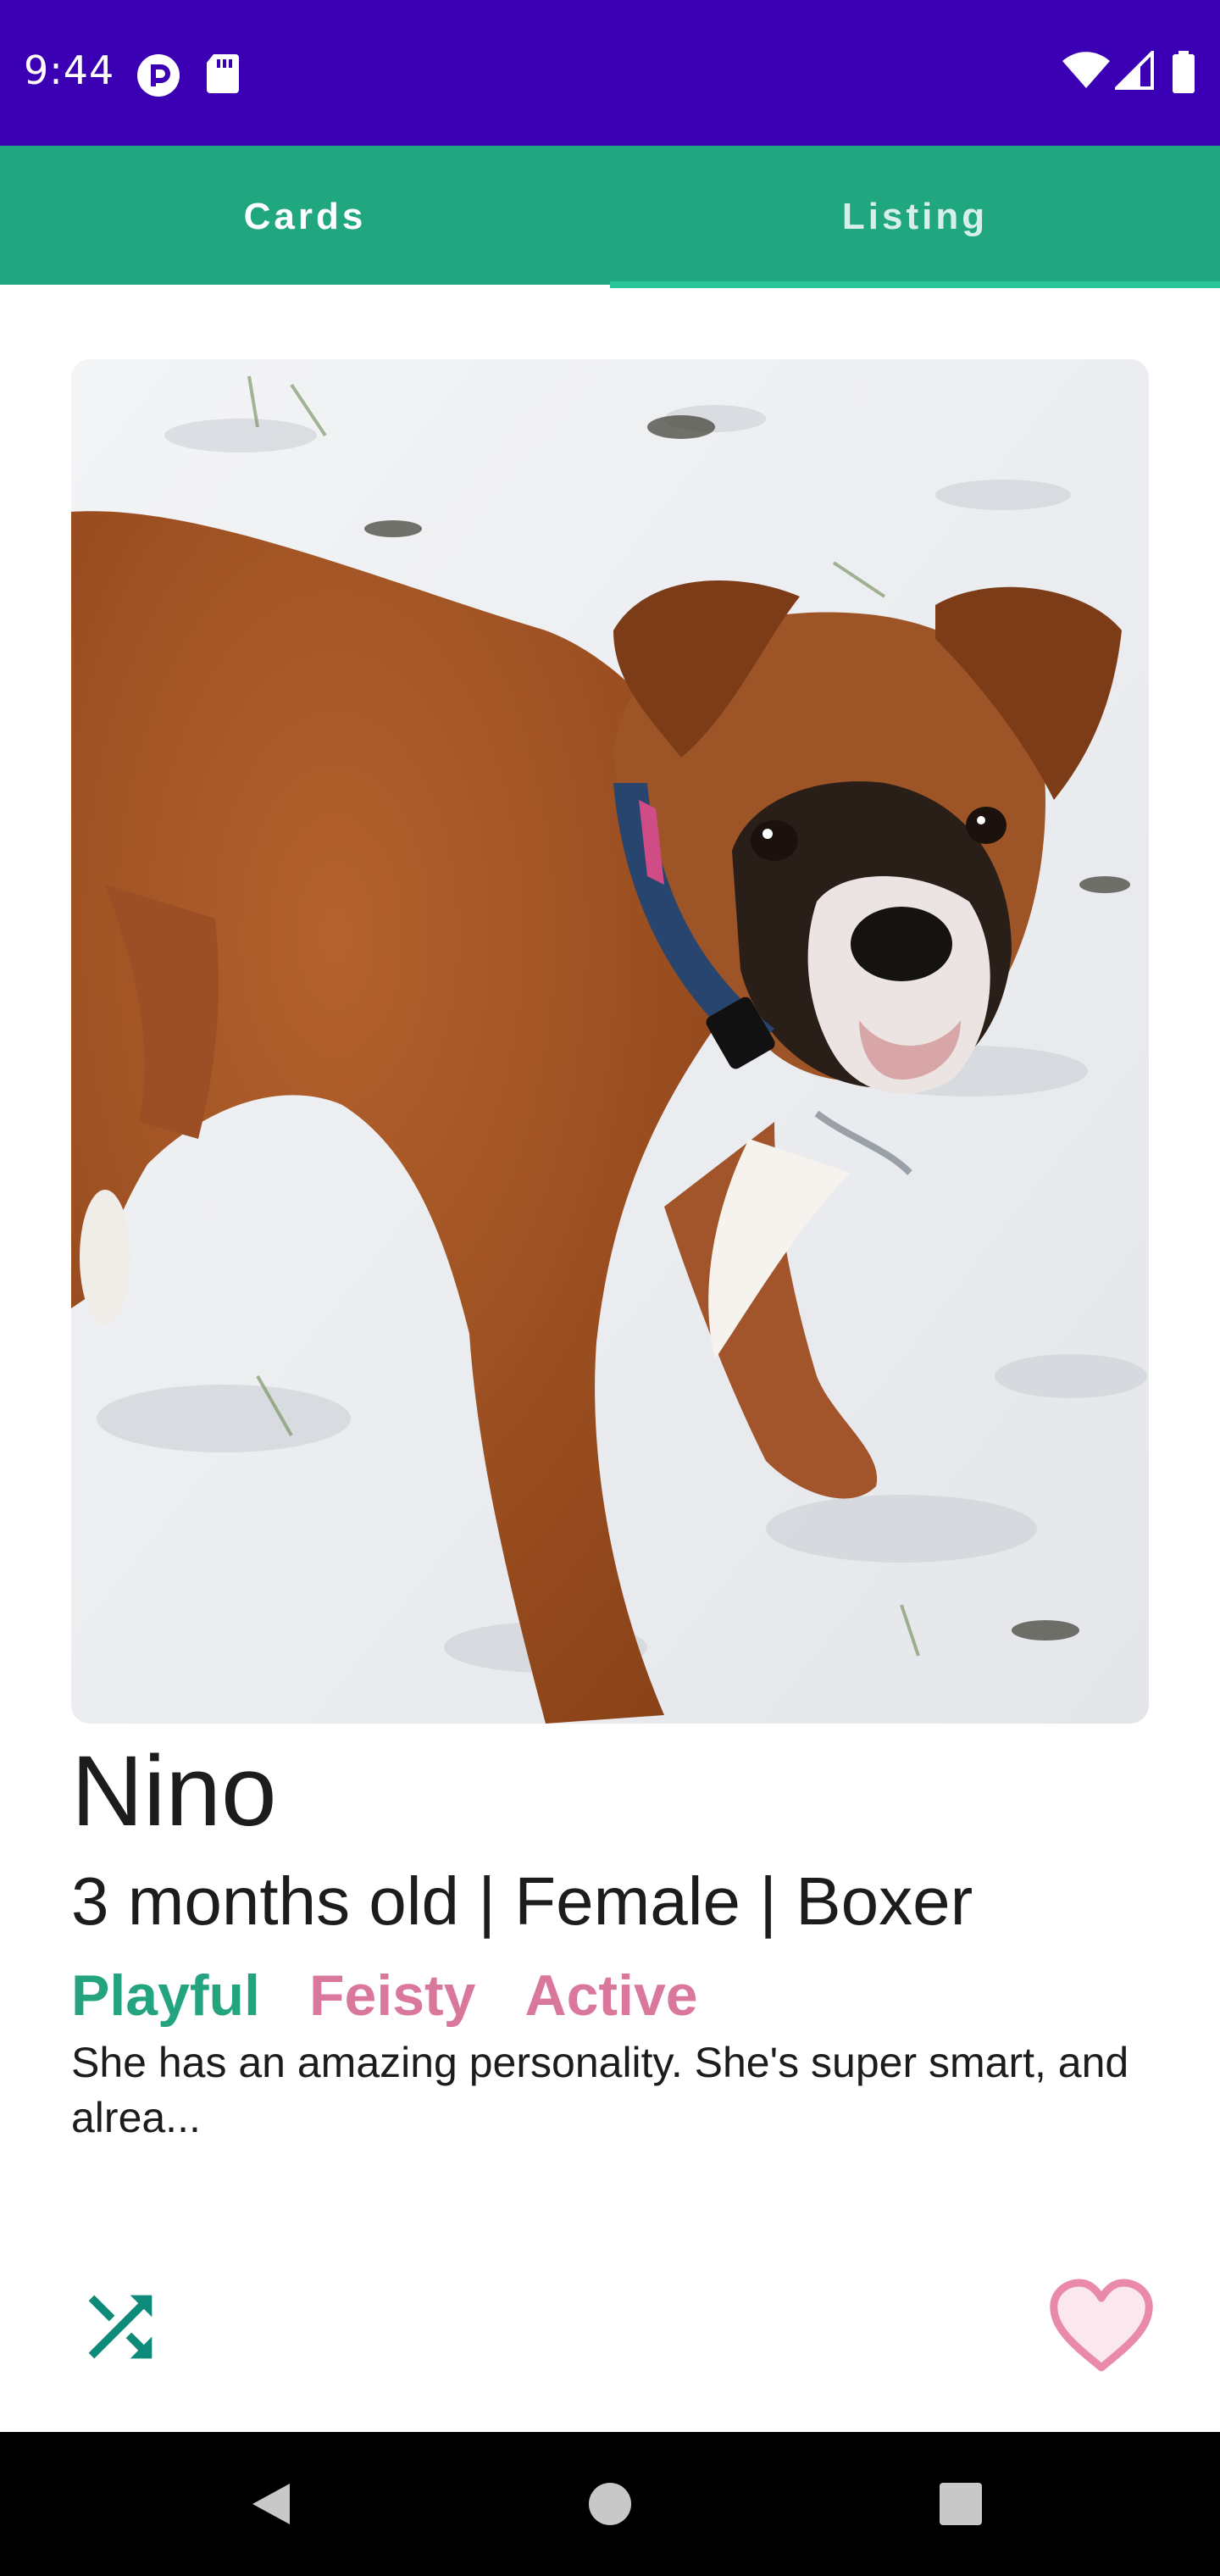  I want to click on pocket-casts-icon, so click(158, 78).